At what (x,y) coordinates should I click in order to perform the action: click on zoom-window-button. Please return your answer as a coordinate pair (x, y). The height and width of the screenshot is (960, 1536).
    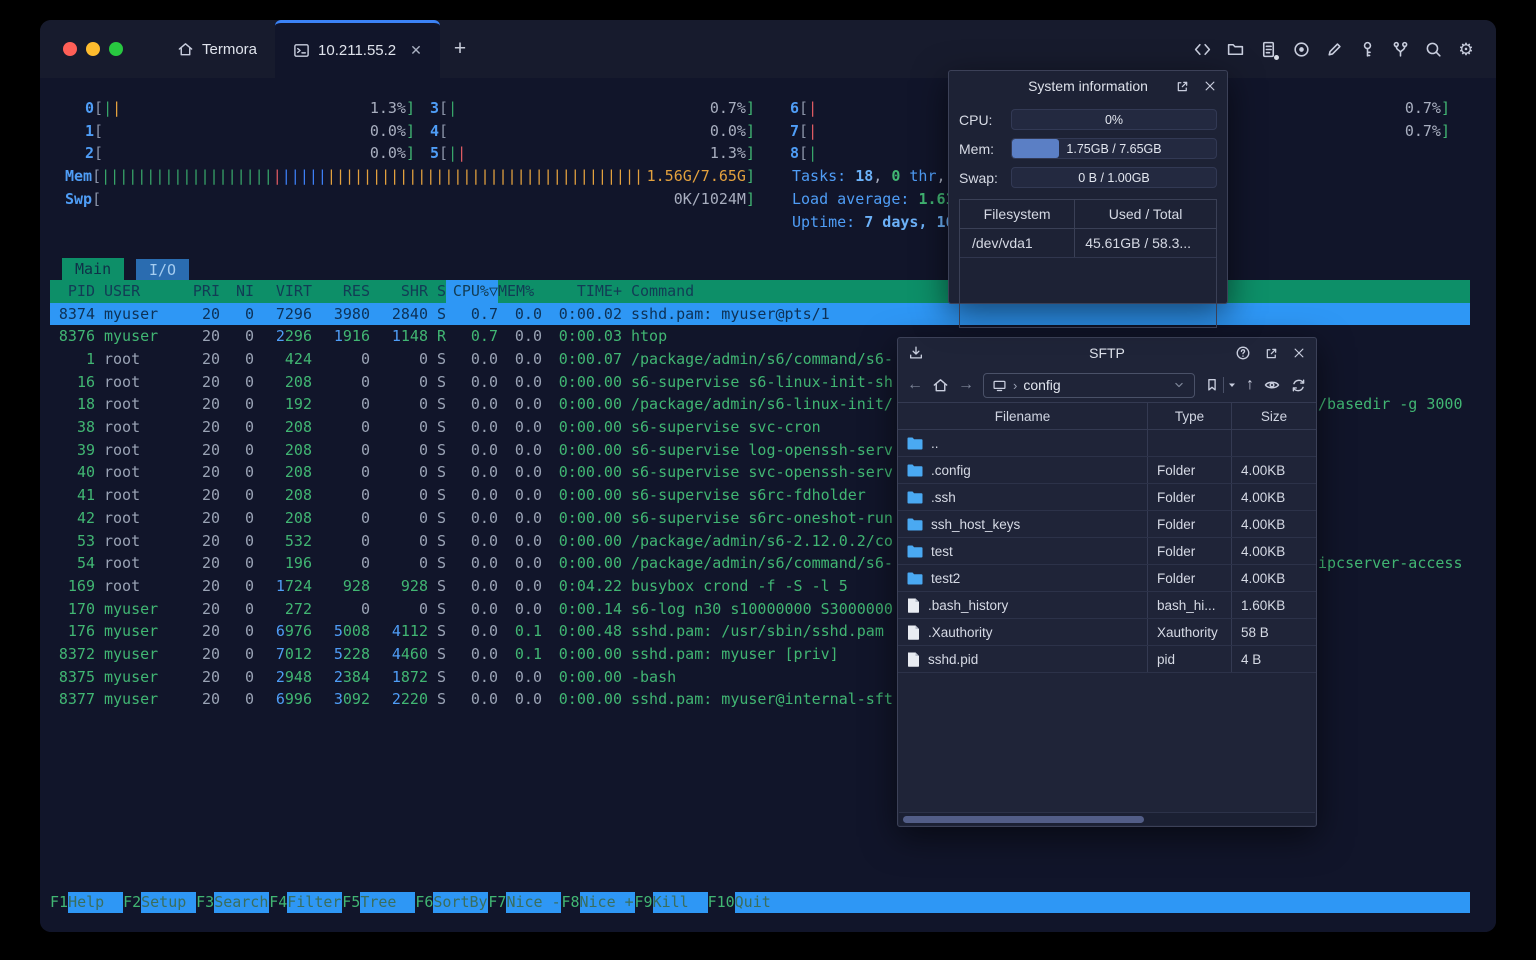
    Looking at the image, I should click on (116, 49).